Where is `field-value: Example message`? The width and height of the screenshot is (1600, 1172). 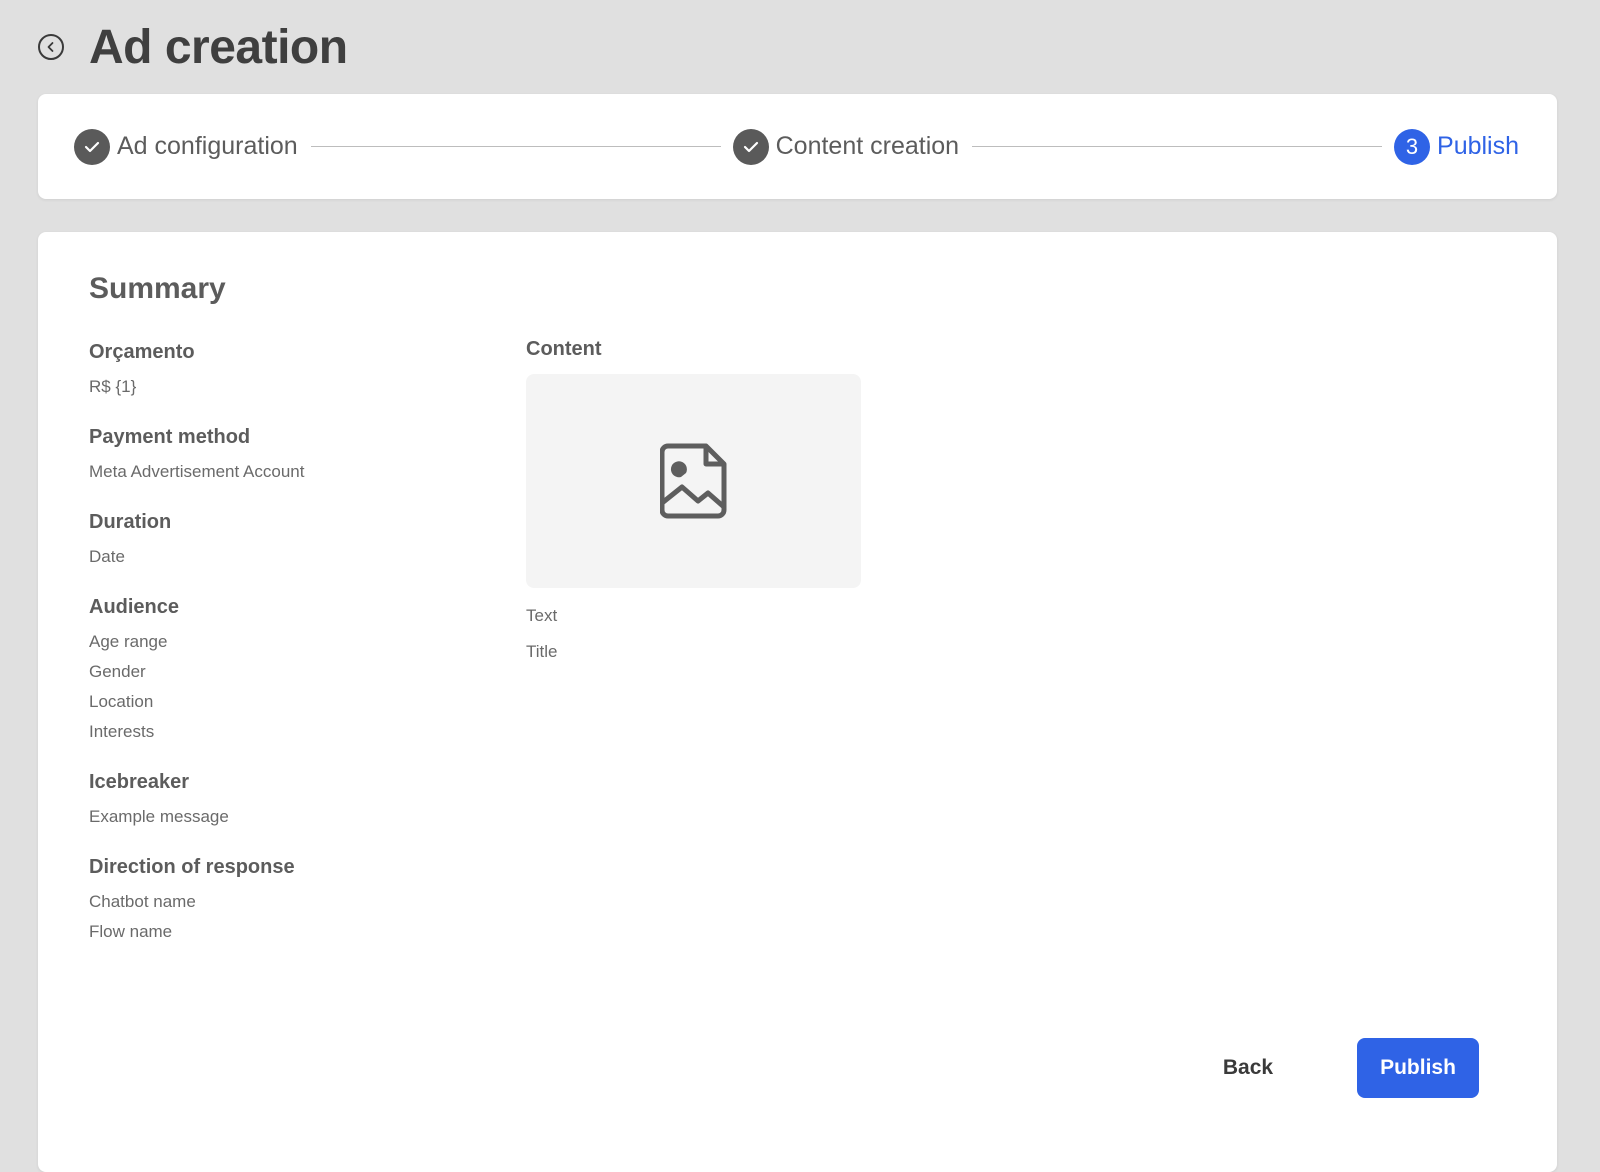
field-value: Example message is located at coordinates (159, 816).